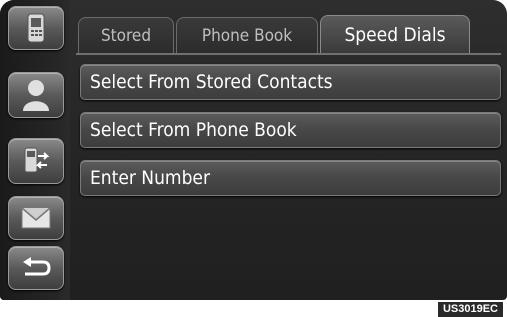 The height and width of the screenshot is (317, 507). I want to click on phone-button, so click(36, 28).